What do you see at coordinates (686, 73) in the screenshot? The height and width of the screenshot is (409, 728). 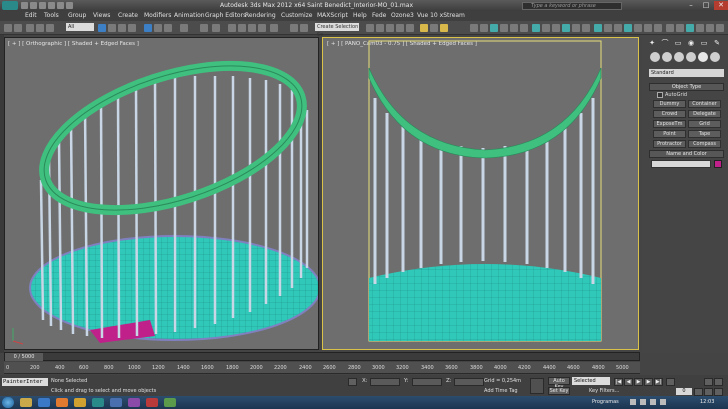 I see `category-dropdown: Standard` at bounding box center [686, 73].